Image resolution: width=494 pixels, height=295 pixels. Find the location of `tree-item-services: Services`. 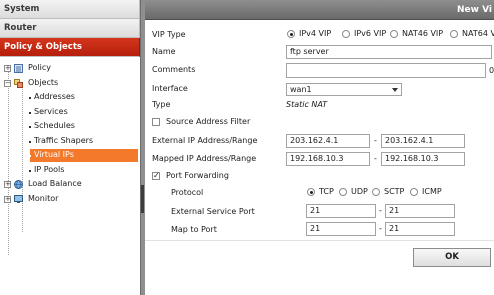

tree-item-services: Services is located at coordinates (70, 112).